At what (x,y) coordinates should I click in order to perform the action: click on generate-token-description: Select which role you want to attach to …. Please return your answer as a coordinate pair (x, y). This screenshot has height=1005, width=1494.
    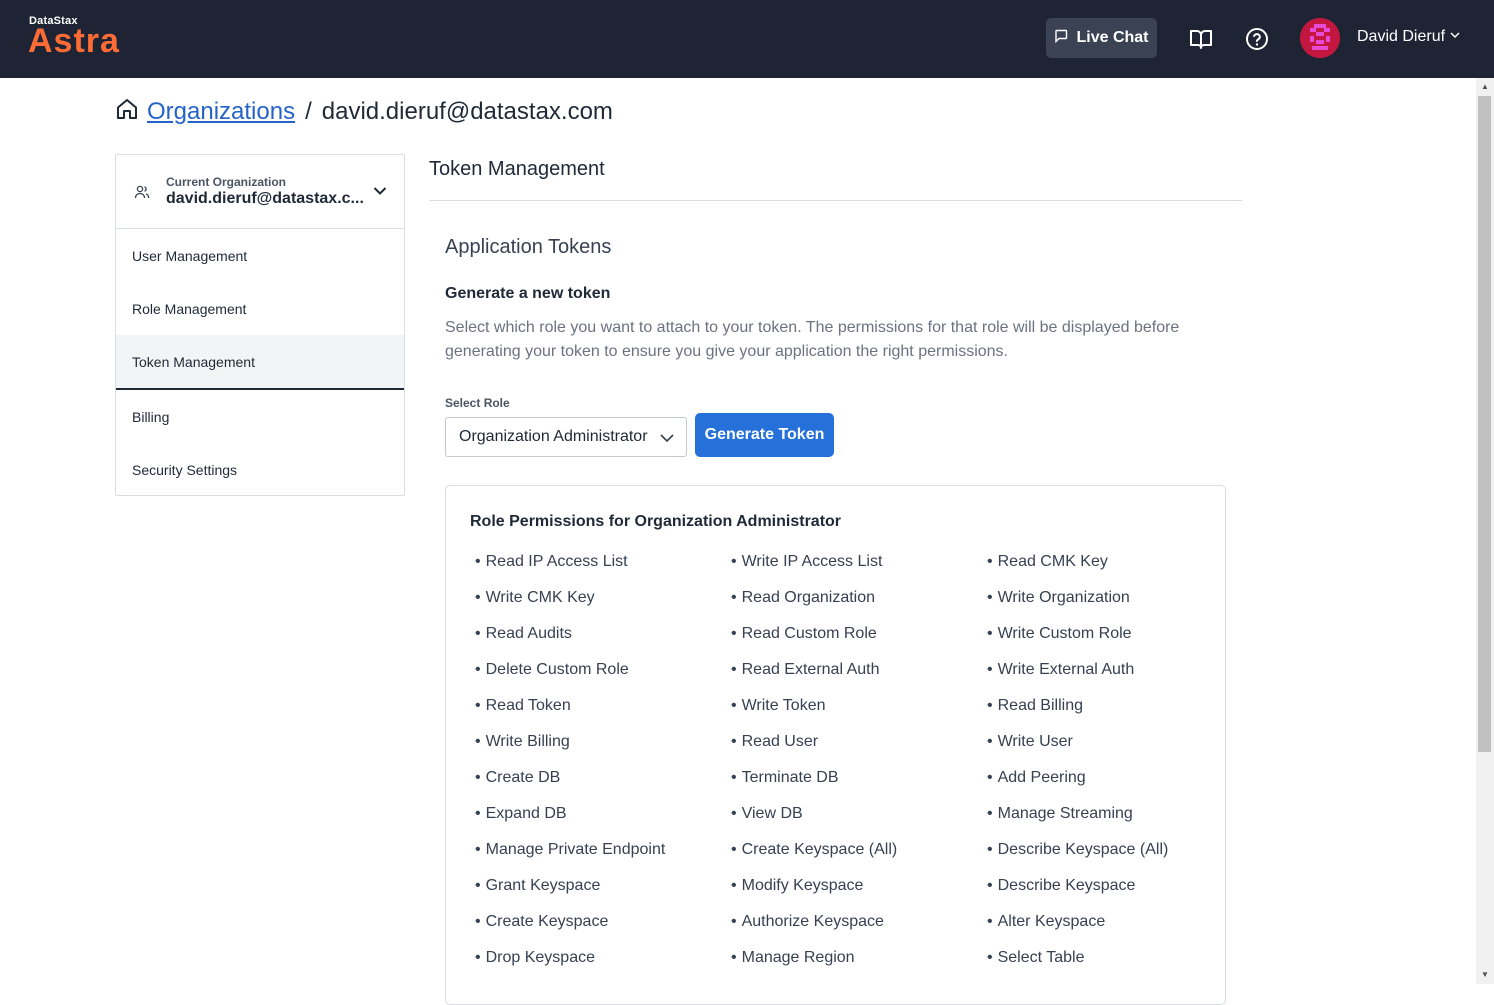
    Looking at the image, I should click on (812, 339).